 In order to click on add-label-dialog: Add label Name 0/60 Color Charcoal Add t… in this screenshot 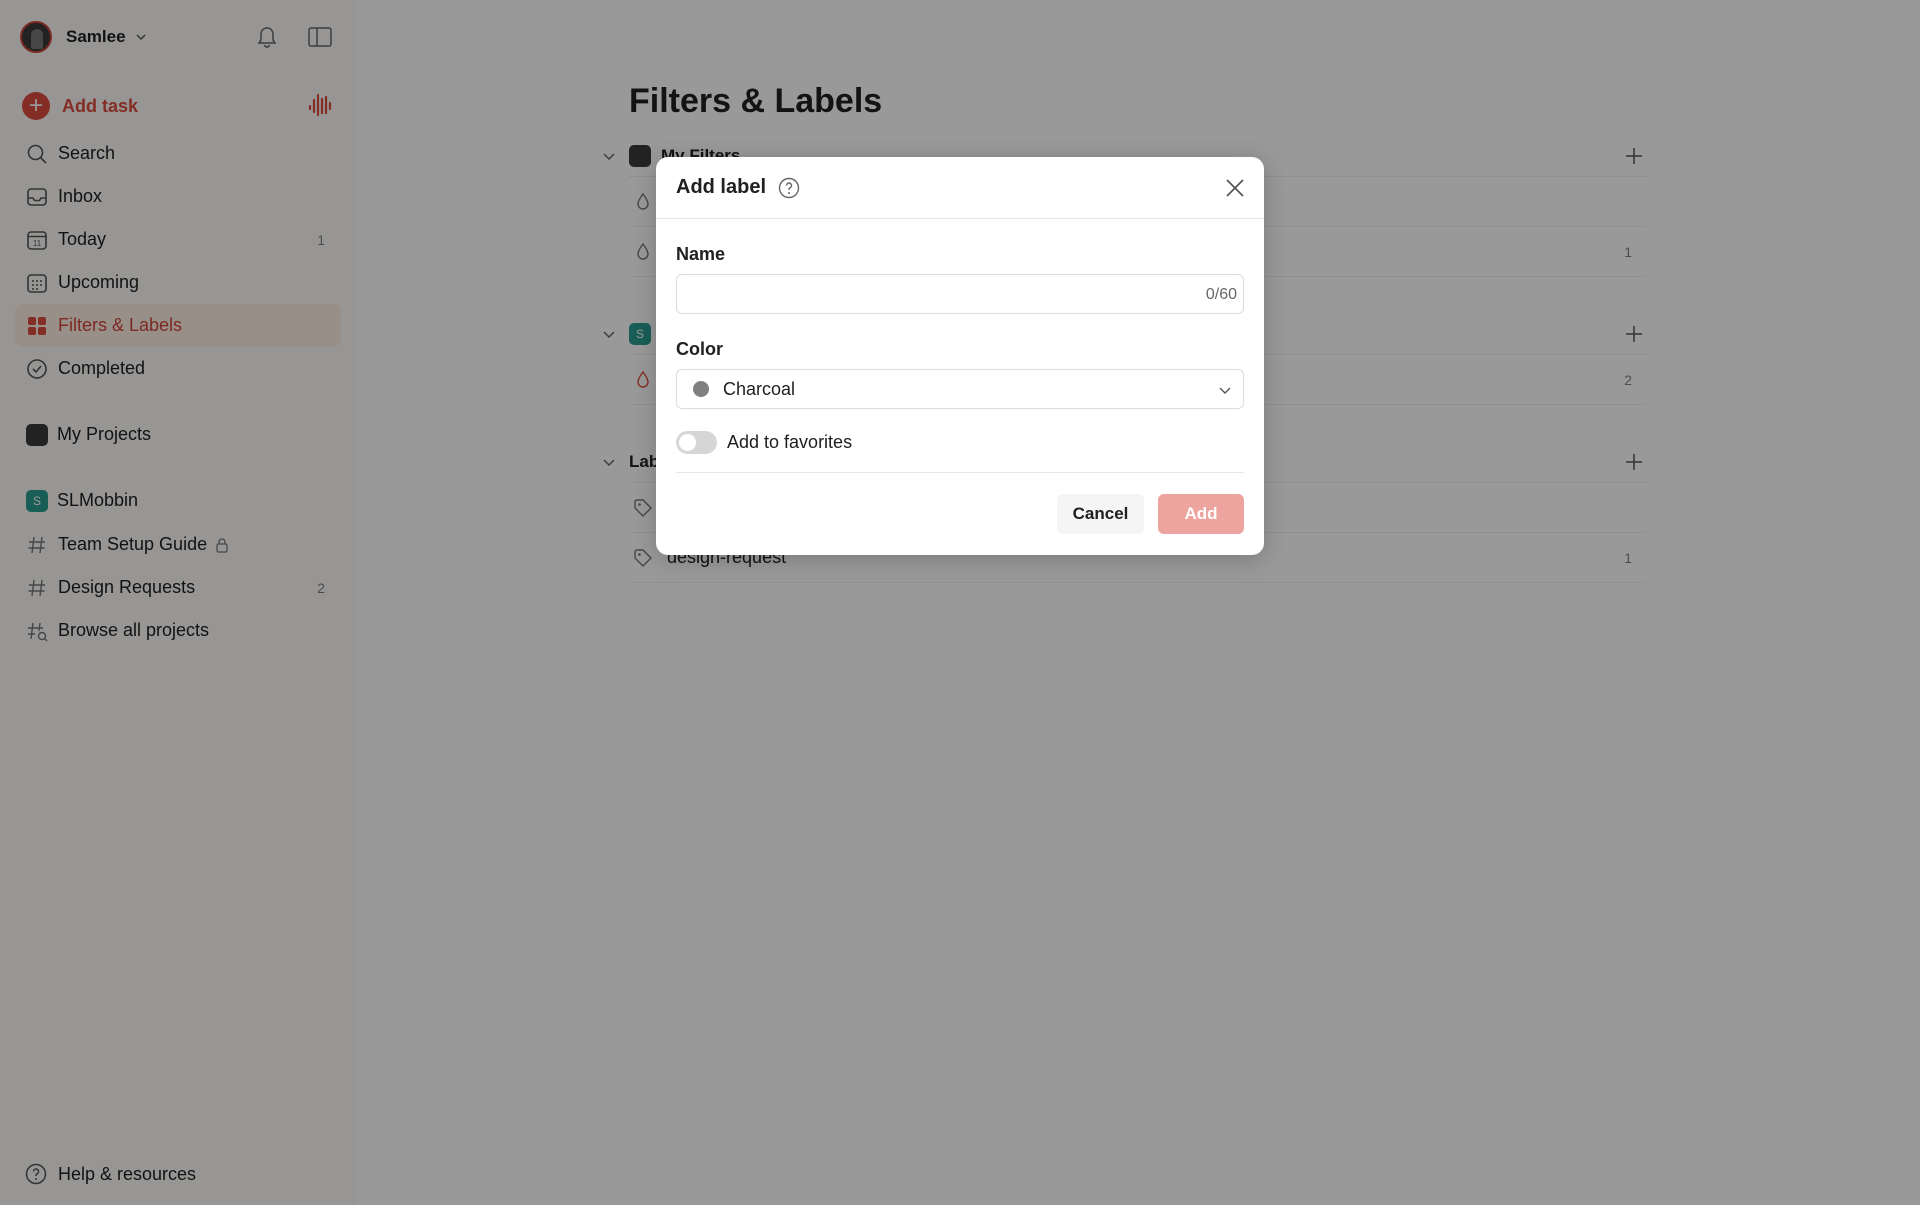, I will do `click(960, 356)`.